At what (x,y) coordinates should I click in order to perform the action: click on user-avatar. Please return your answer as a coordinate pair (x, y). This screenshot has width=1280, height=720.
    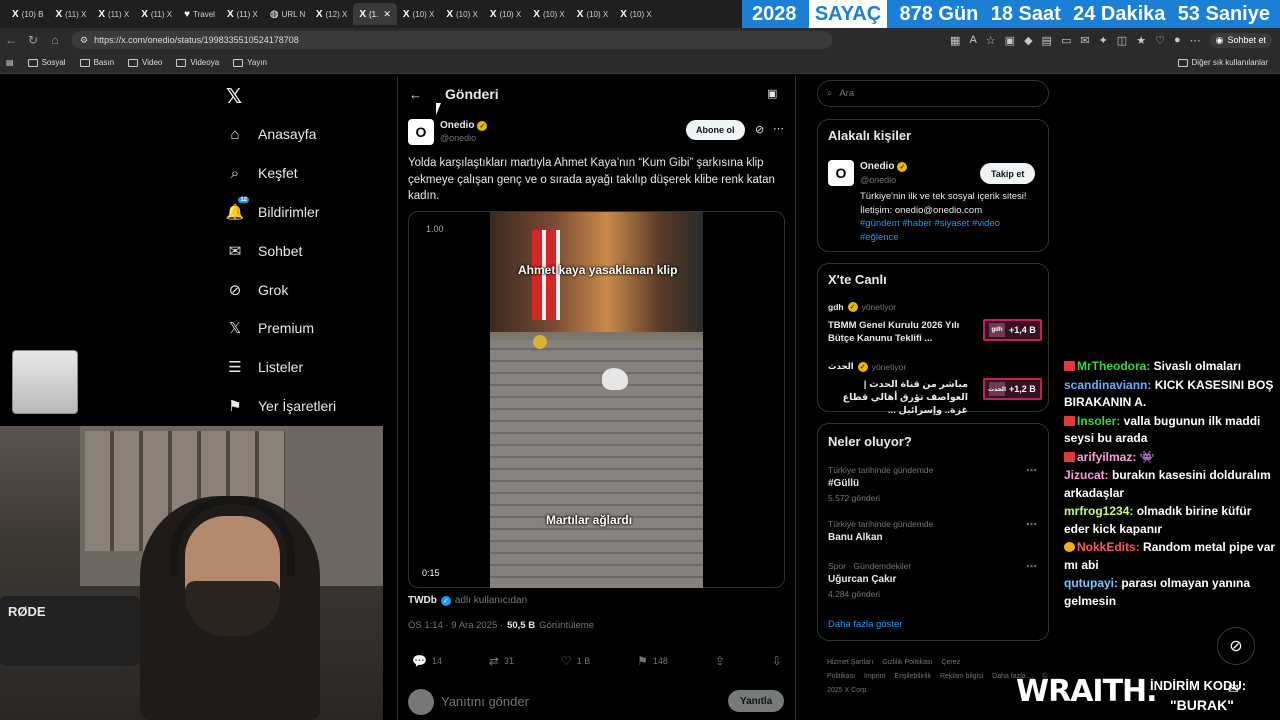
    Looking at the image, I should click on (421, 702).